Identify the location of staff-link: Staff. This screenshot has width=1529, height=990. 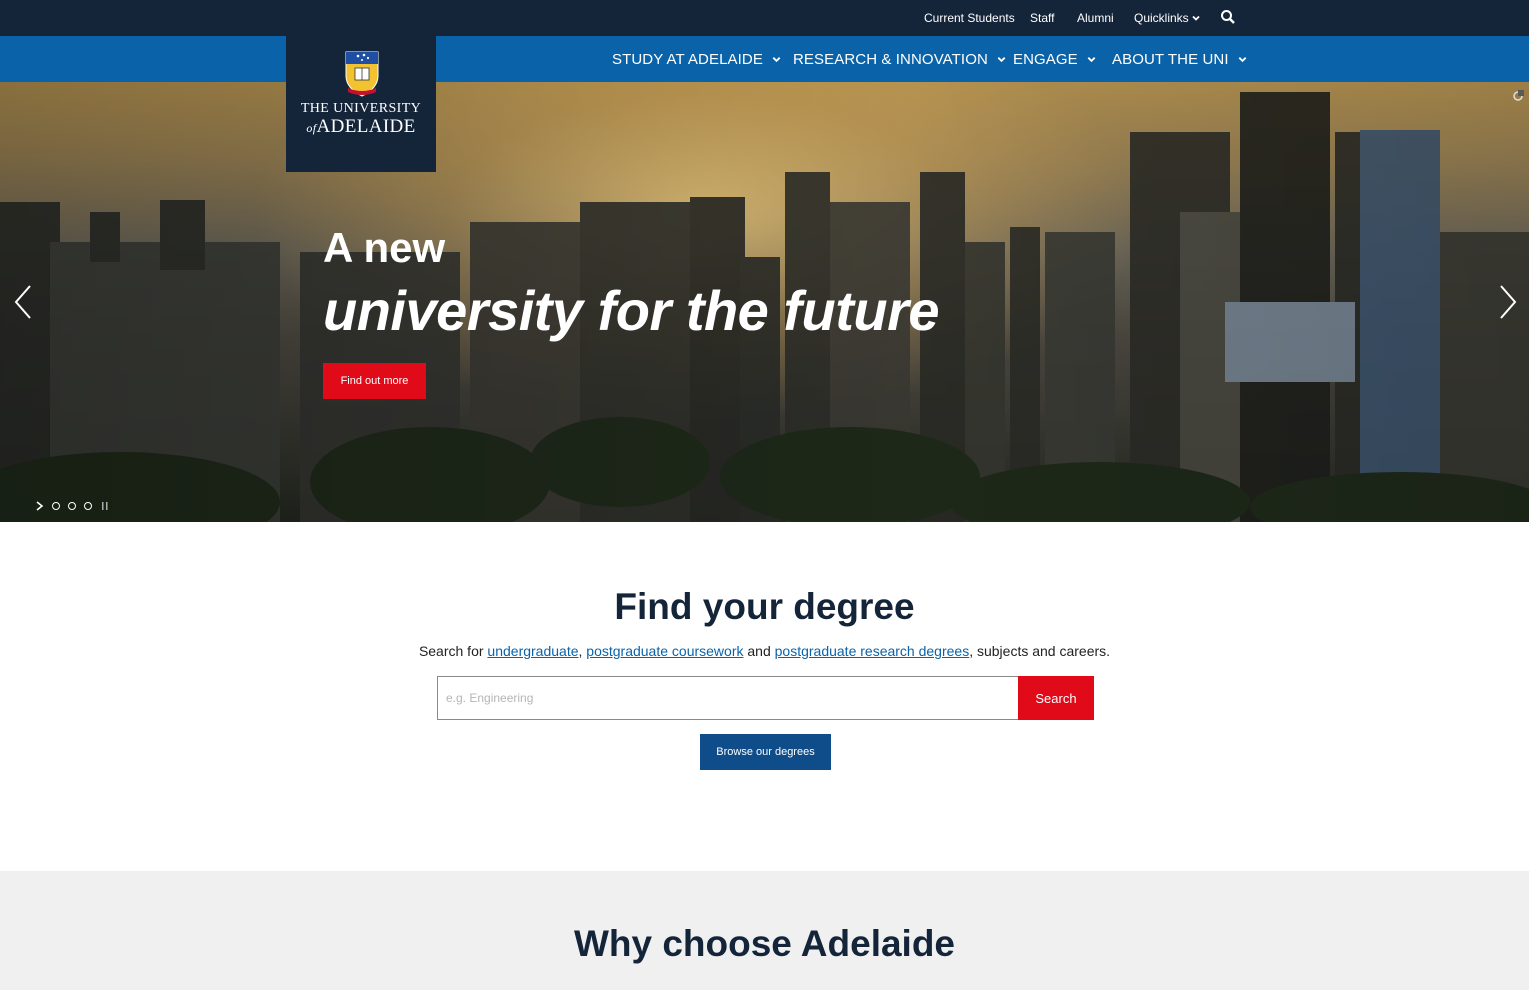
(1042, 18).